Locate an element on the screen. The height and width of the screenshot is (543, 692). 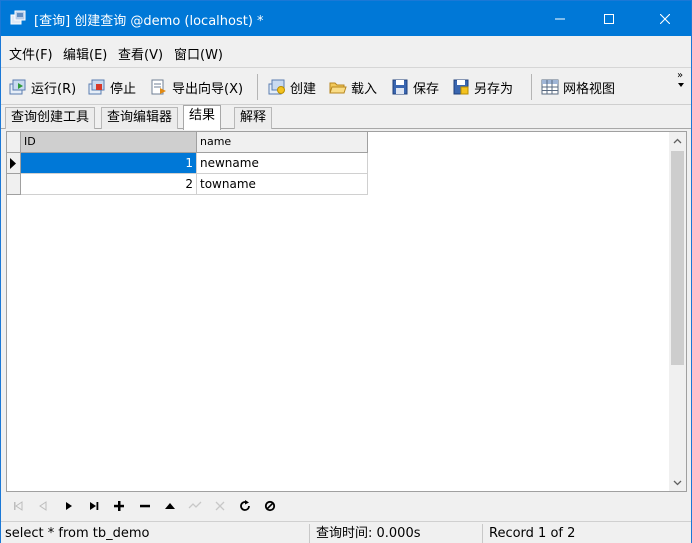
edit-icon is located at coordinates (170, 506).